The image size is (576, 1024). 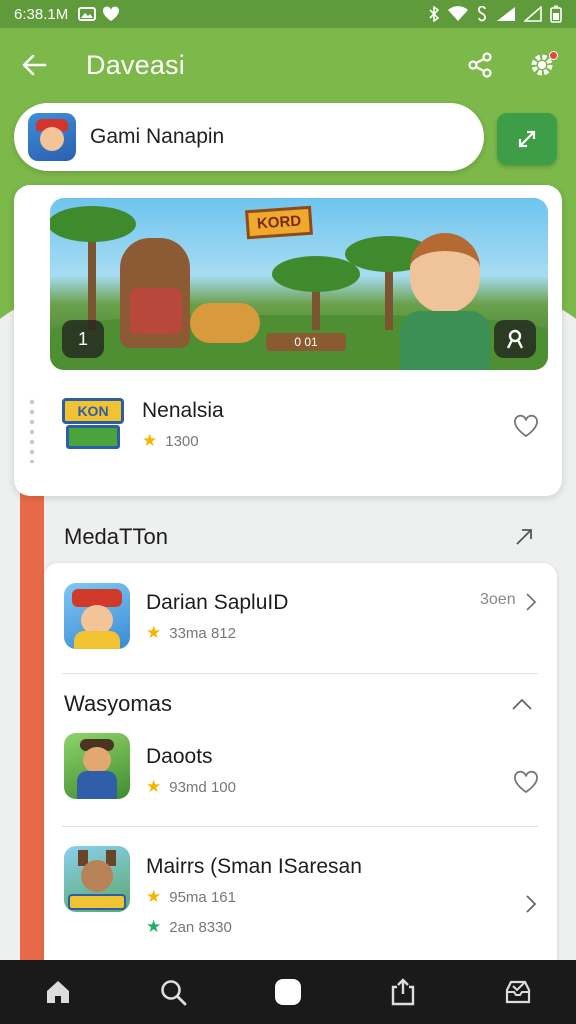 I want to click on bottom-nav, so click(x=288, y=992).